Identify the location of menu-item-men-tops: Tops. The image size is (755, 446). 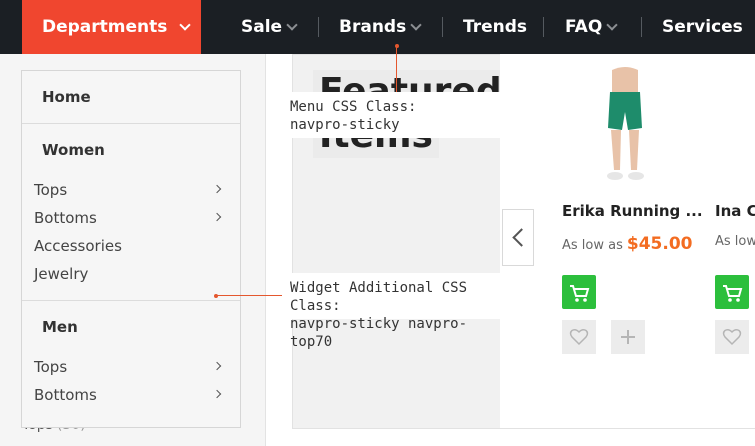
(50, 367).